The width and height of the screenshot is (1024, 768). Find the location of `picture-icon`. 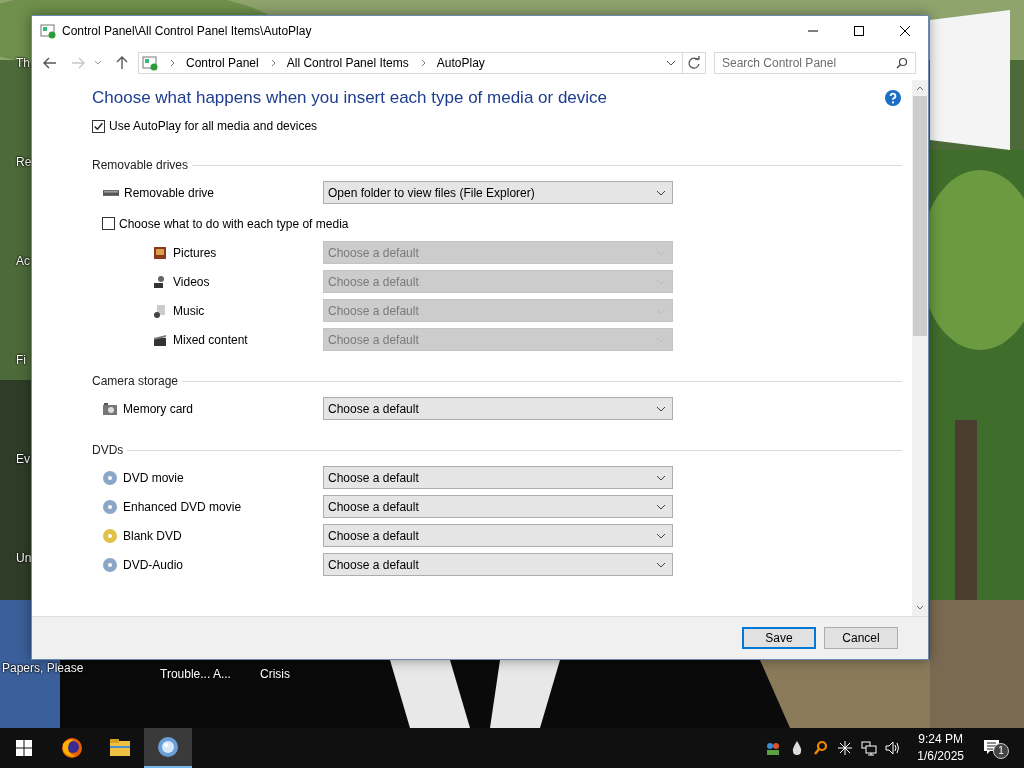

picture-icon is located at coordinates (160, 252).